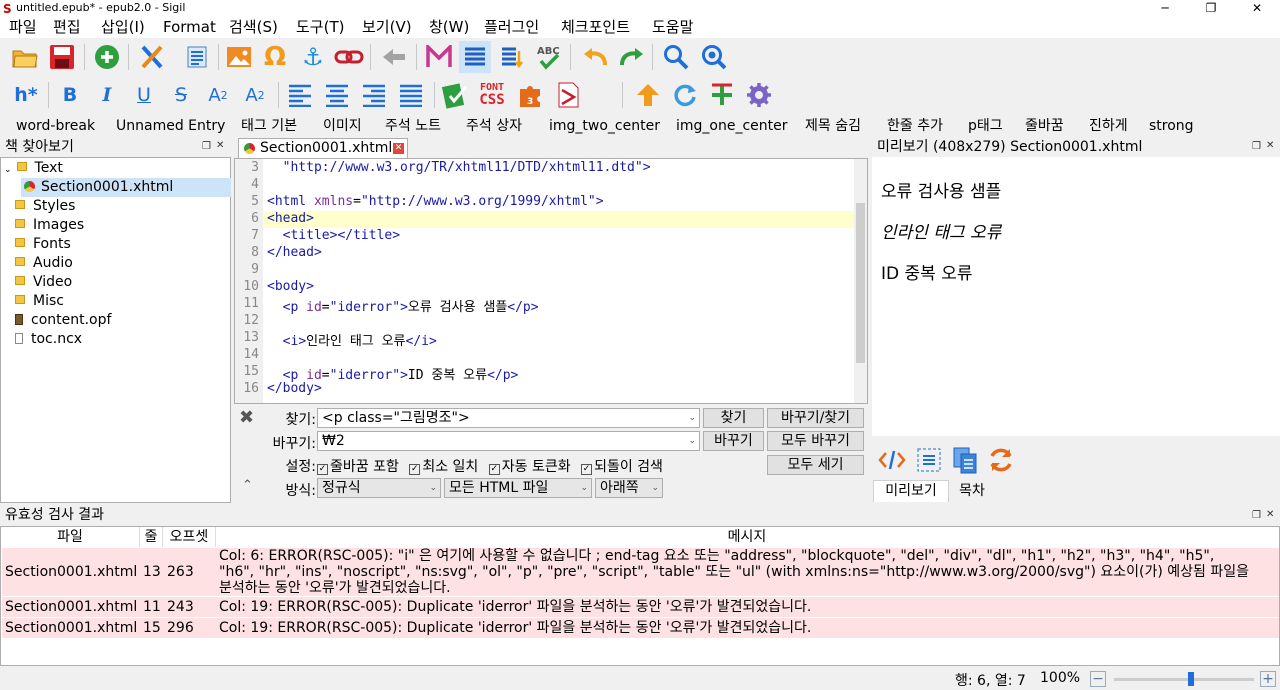 This screenshot has width=1280, height=690. What do you see at coordinates (239, 57) in the screenshot?
I see `insert-image-icon` at bounding box center [239, 57].